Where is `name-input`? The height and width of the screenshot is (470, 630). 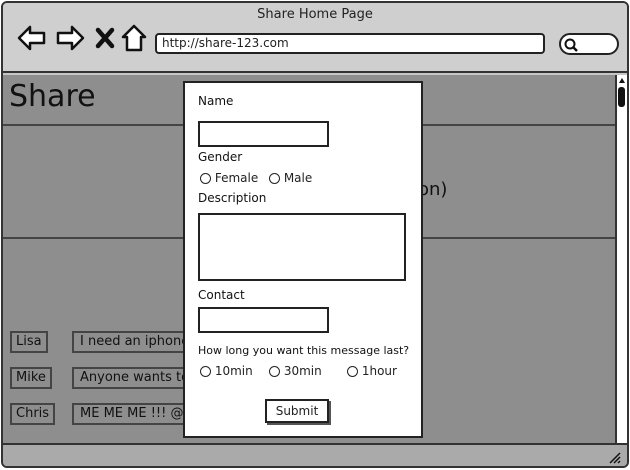
name-input is located at coordinates (263, 134).